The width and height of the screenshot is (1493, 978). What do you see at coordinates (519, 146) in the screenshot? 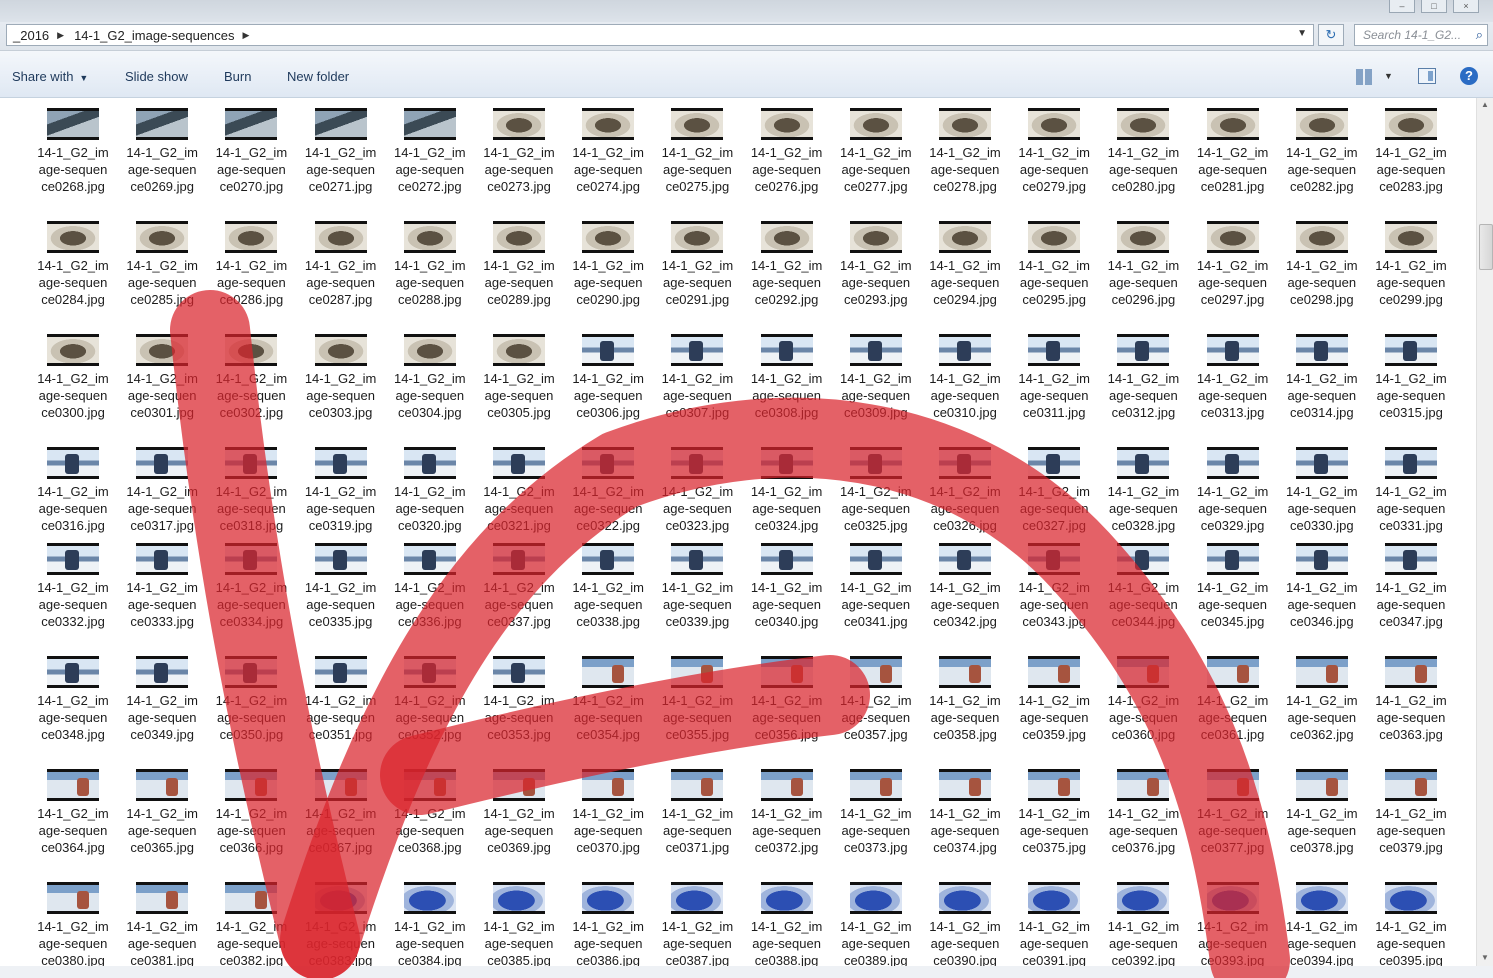
I see `file-item: 14-1_G2_im age-sequen ce0273.jpg` at bounding box center [519, 146].